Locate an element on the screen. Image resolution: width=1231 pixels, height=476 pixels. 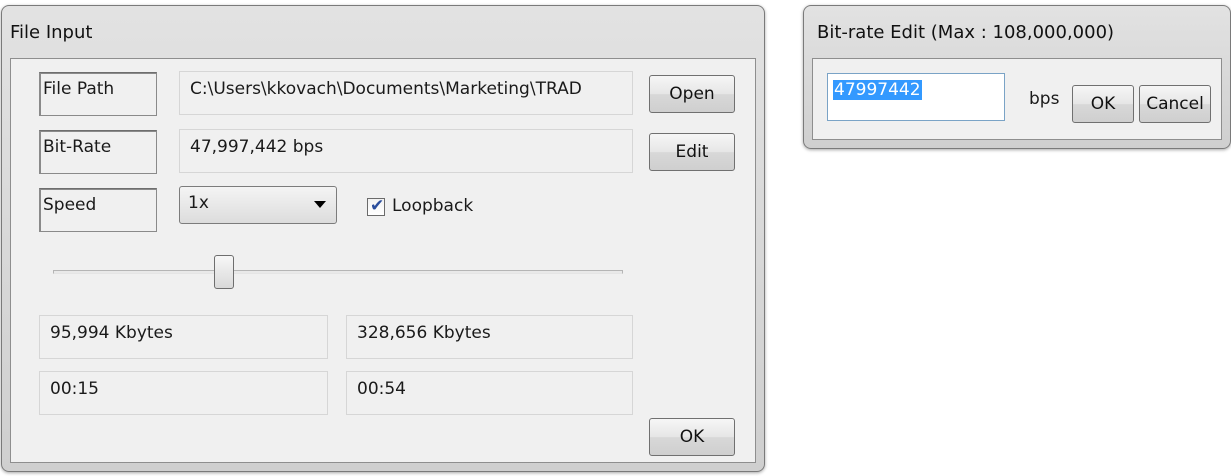
file-path-label: File Path is located at coordinates (98, 94).